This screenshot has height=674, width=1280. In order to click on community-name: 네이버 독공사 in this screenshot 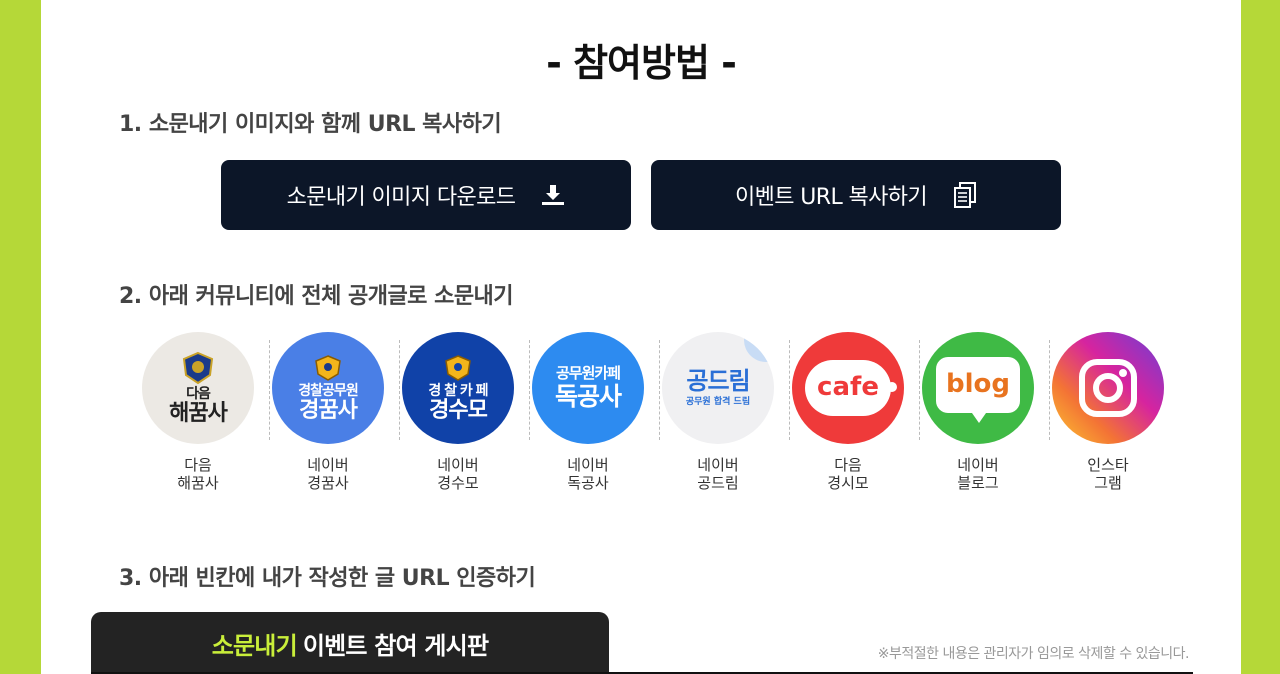, I will do `click(588, 474)`.